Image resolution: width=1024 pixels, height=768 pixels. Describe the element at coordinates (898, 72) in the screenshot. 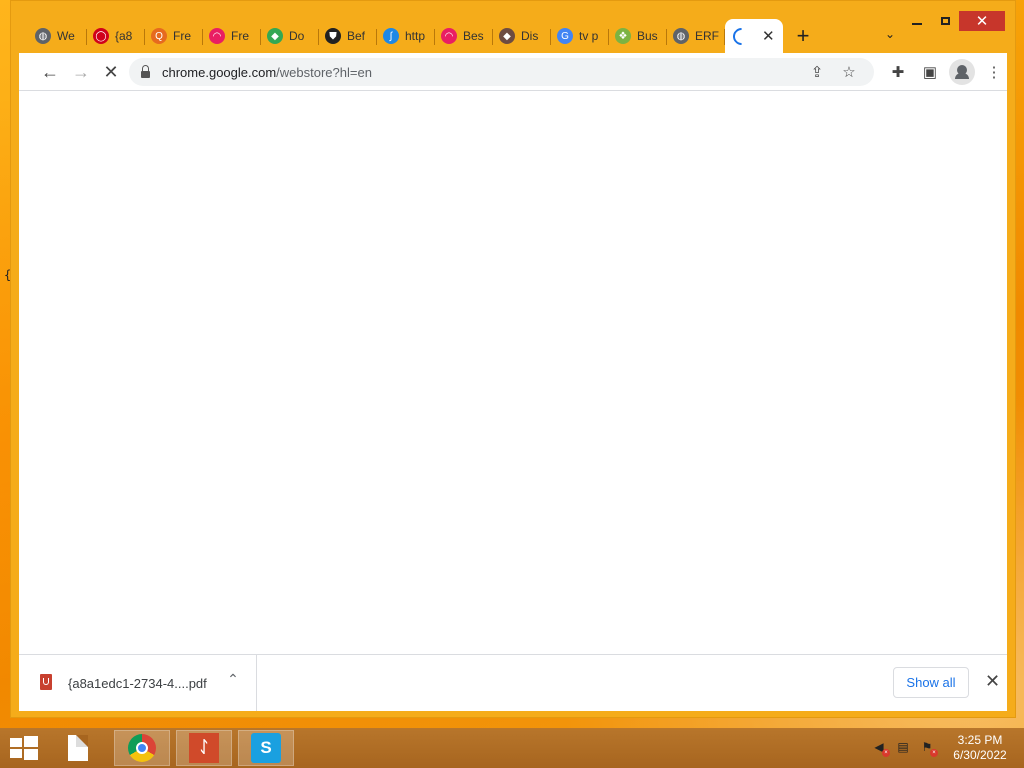

I see `extensions-icon: ✚` at that location.